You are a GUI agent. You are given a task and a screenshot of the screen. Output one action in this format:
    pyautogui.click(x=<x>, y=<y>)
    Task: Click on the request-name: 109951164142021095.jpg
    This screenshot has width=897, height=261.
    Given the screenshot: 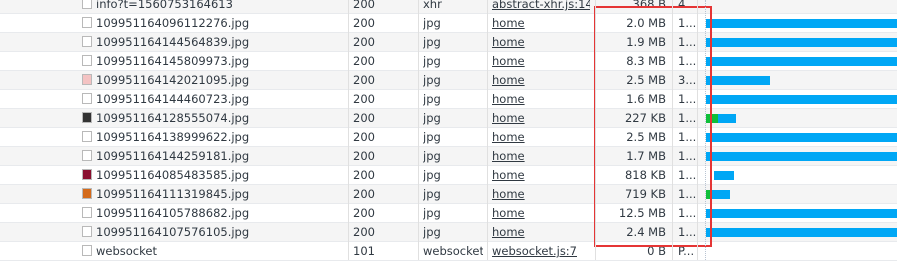 What is the action you would take?
    pyautogui.click(x=220, y=80)
    